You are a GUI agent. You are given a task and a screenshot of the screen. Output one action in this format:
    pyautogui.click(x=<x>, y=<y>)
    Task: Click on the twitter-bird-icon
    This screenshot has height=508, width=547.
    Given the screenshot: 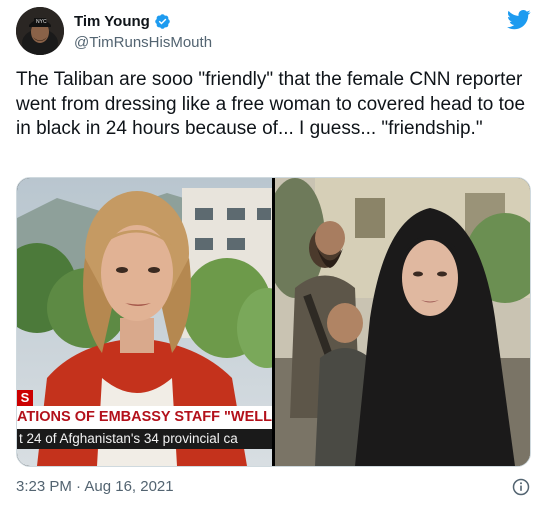 What is the action you would take?
    pyautogui.click(x=519, y=20)
    